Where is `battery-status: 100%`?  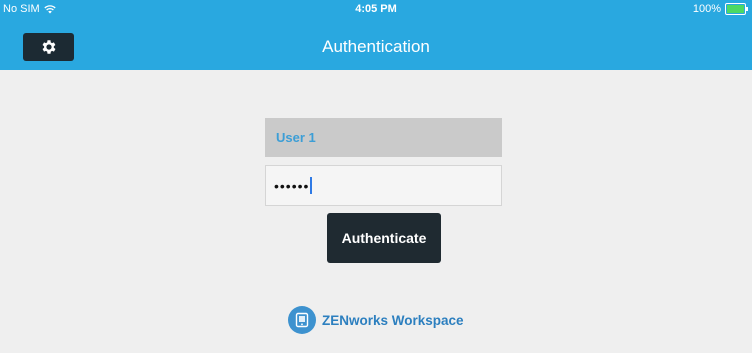
battery-status: 100% is located at coordinates (720, 9).